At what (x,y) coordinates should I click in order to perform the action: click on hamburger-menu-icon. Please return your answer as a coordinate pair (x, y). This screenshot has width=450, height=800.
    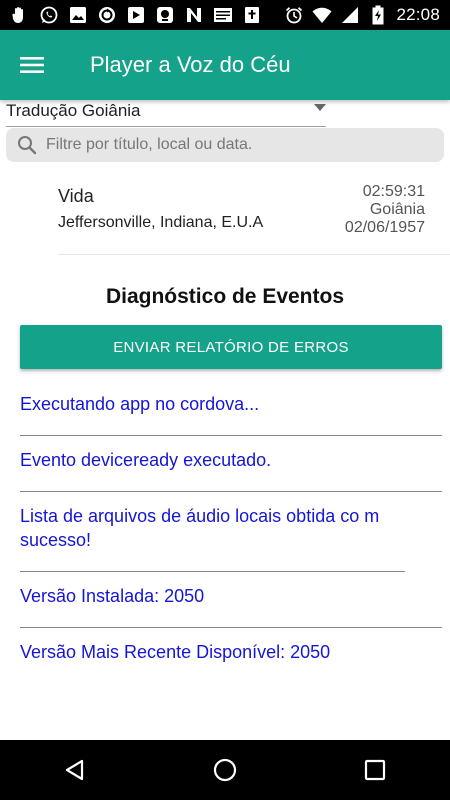
    Looking at the image, I should click on (32, 65).